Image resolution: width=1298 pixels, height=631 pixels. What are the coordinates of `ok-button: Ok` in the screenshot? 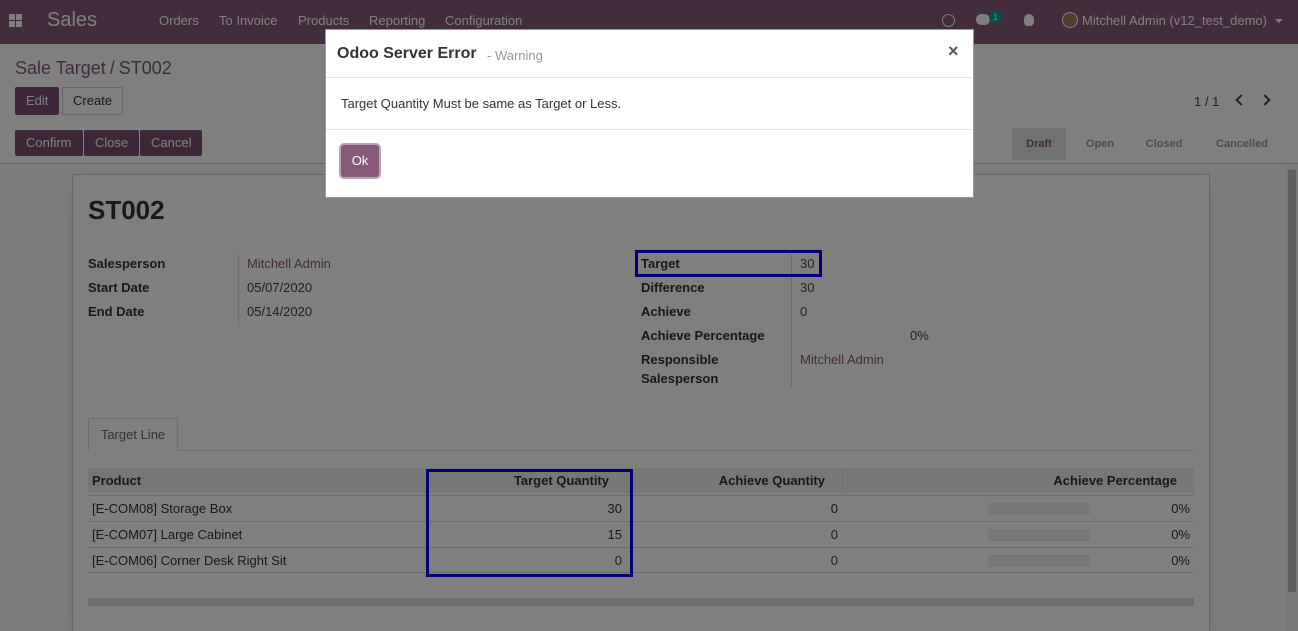 It's located at (360, 161).